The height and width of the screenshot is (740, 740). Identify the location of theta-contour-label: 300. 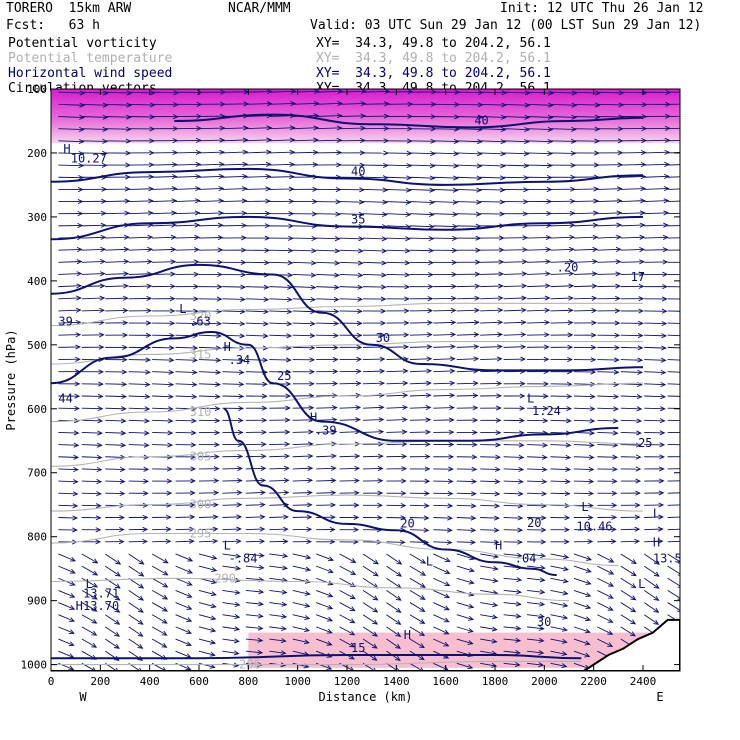
(201, 505).